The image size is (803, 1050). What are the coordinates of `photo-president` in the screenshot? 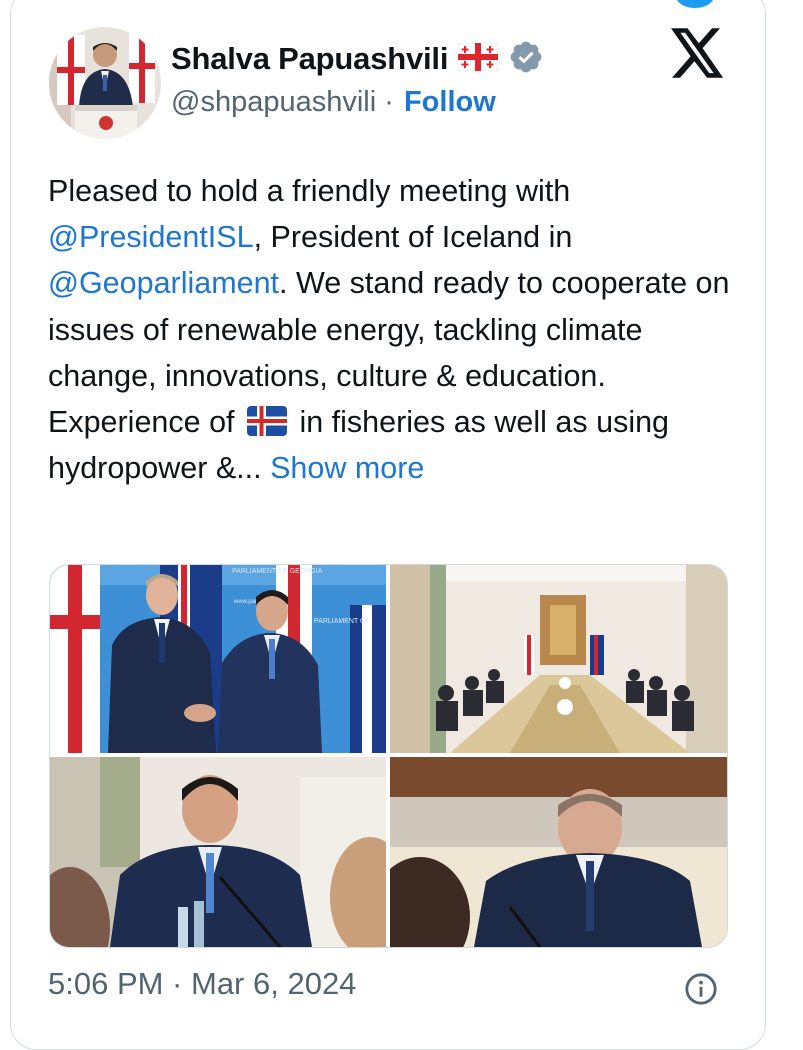 It's located at (558, 852).